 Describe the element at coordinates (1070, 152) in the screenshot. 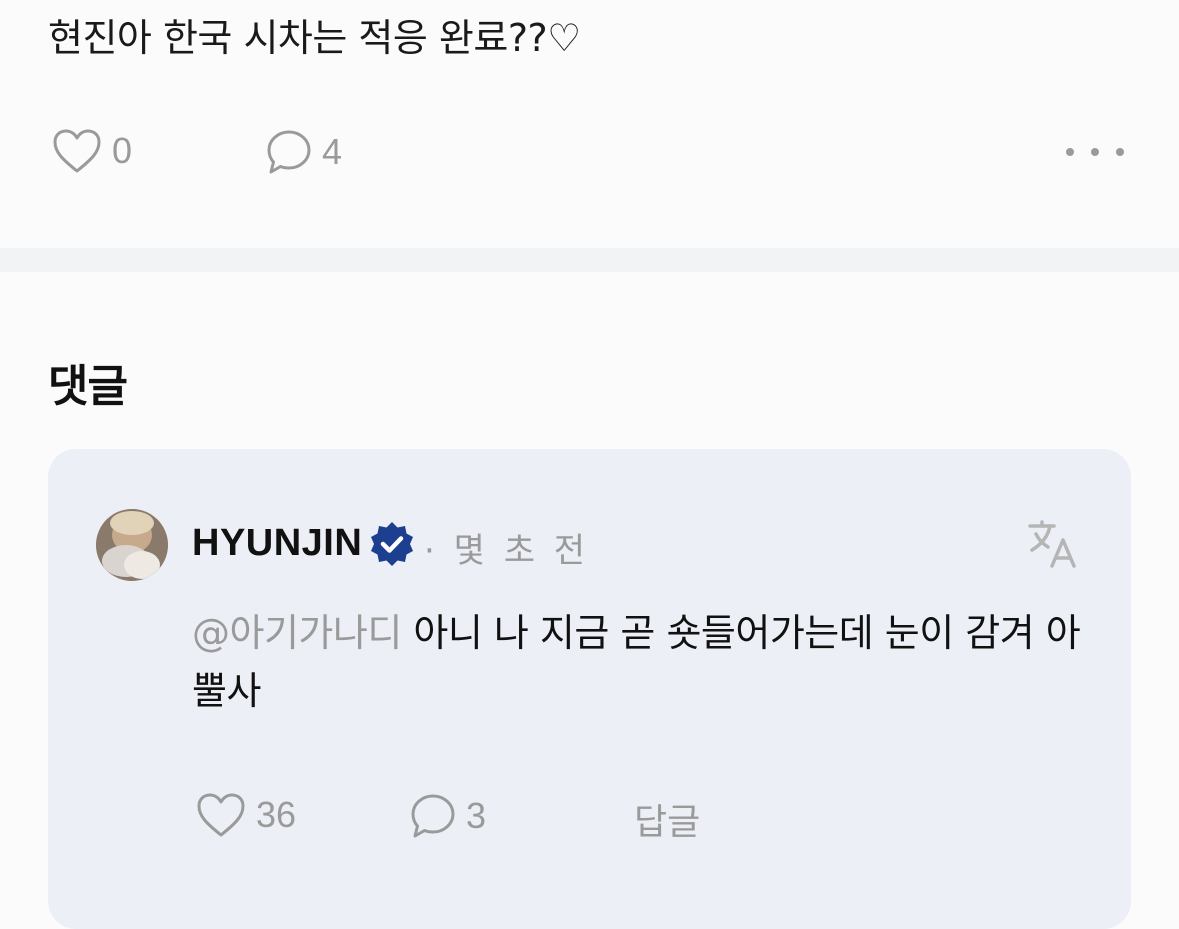

I see `more-horizontal-icon` at that location.